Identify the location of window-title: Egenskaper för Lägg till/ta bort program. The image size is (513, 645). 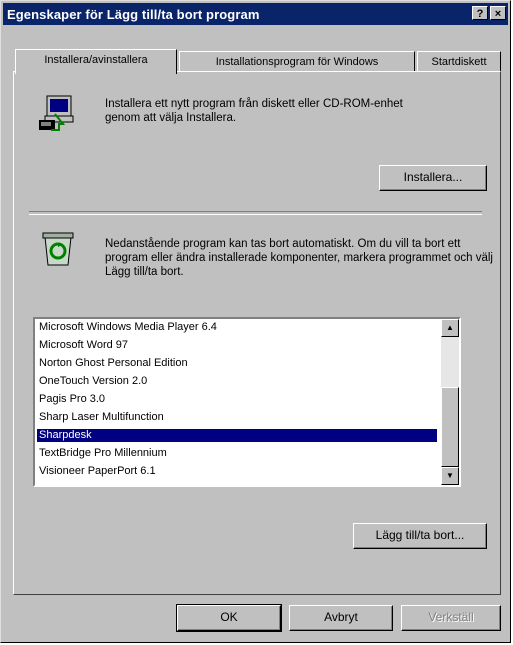
(133, 14).